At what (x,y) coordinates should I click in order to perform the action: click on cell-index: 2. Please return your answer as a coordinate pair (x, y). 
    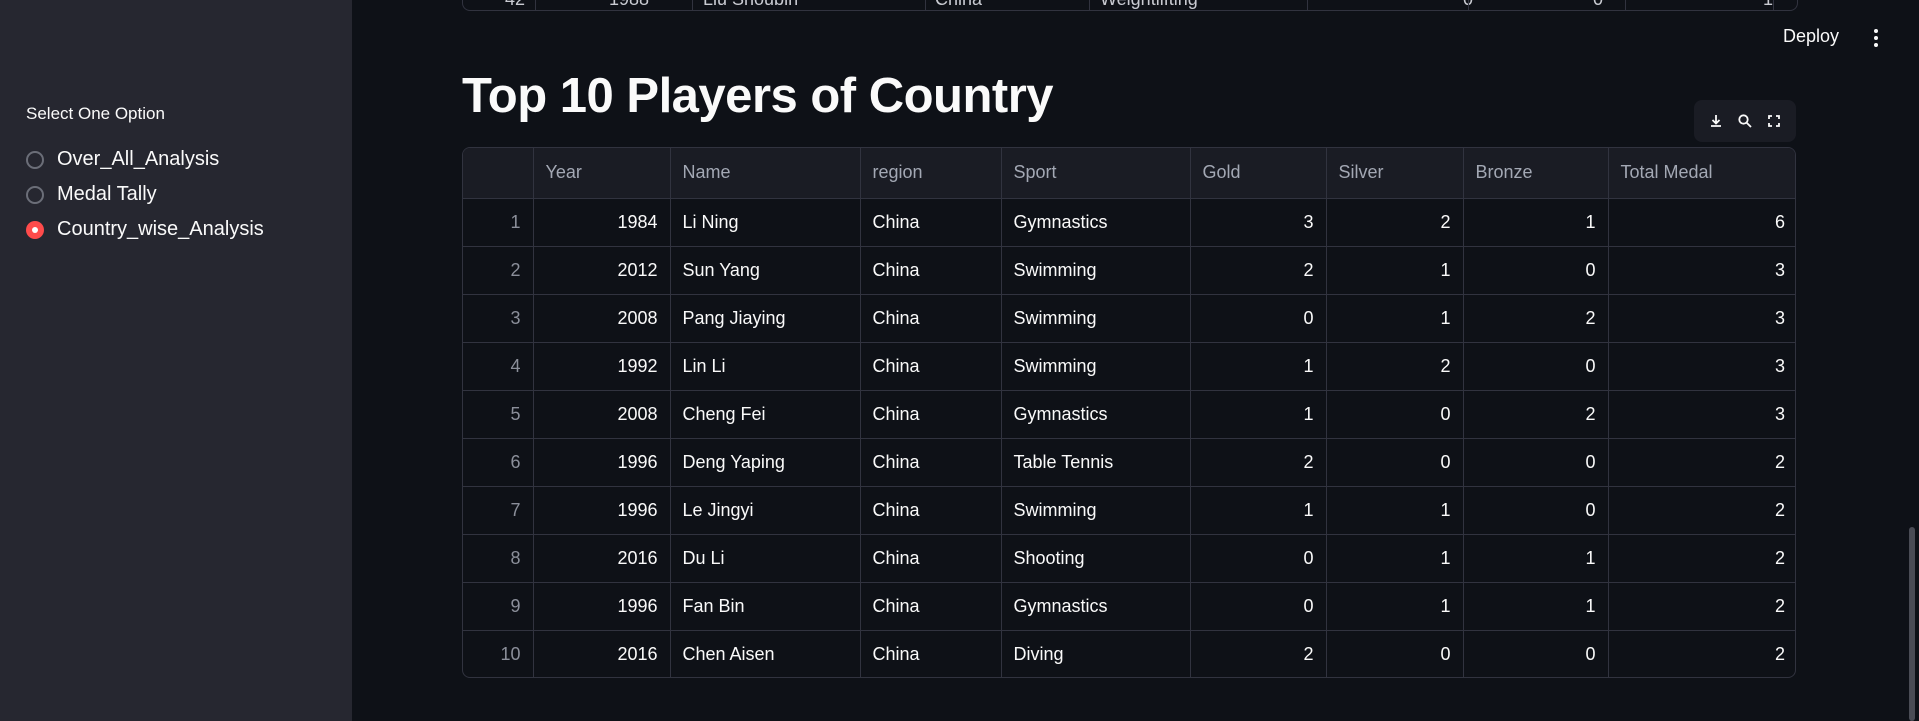
    Looking at the image, I should click on (498, 270).